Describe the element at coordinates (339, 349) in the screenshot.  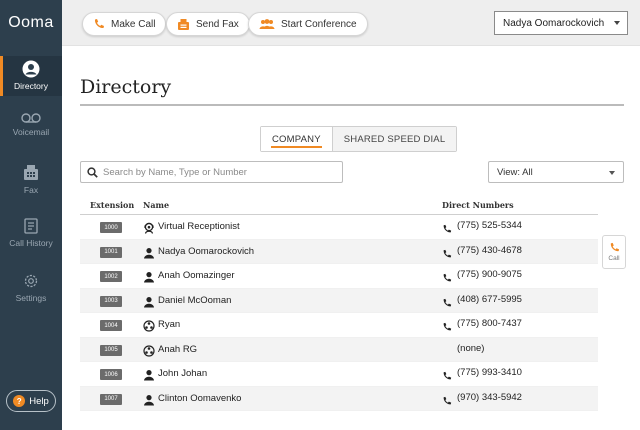
I see `table-row: 1005 Anah RG (none)` at that location.